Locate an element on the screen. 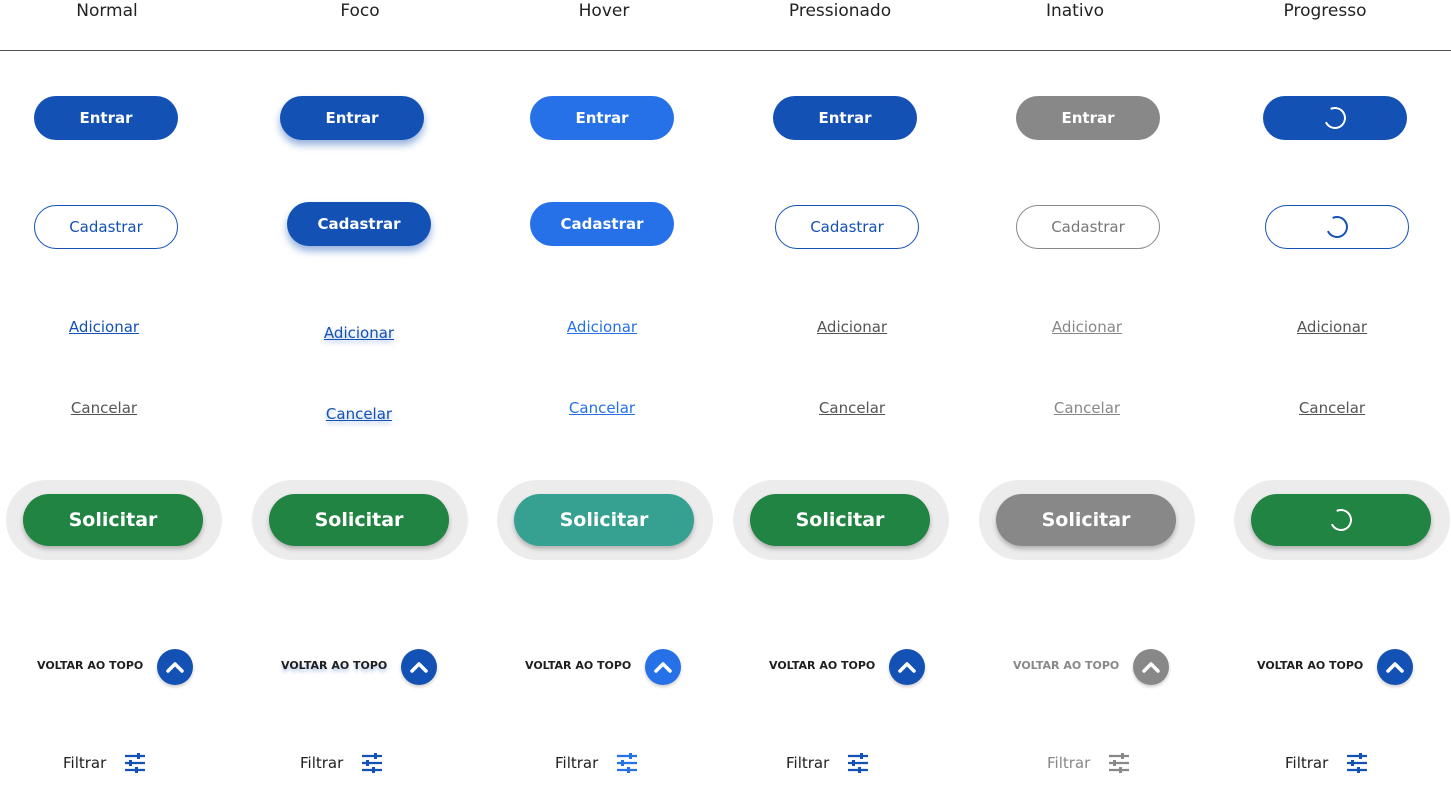 This screenshot has width=1451, height=785. solicitar-button-normal: Solicitar is located at coordinates (113, 520).